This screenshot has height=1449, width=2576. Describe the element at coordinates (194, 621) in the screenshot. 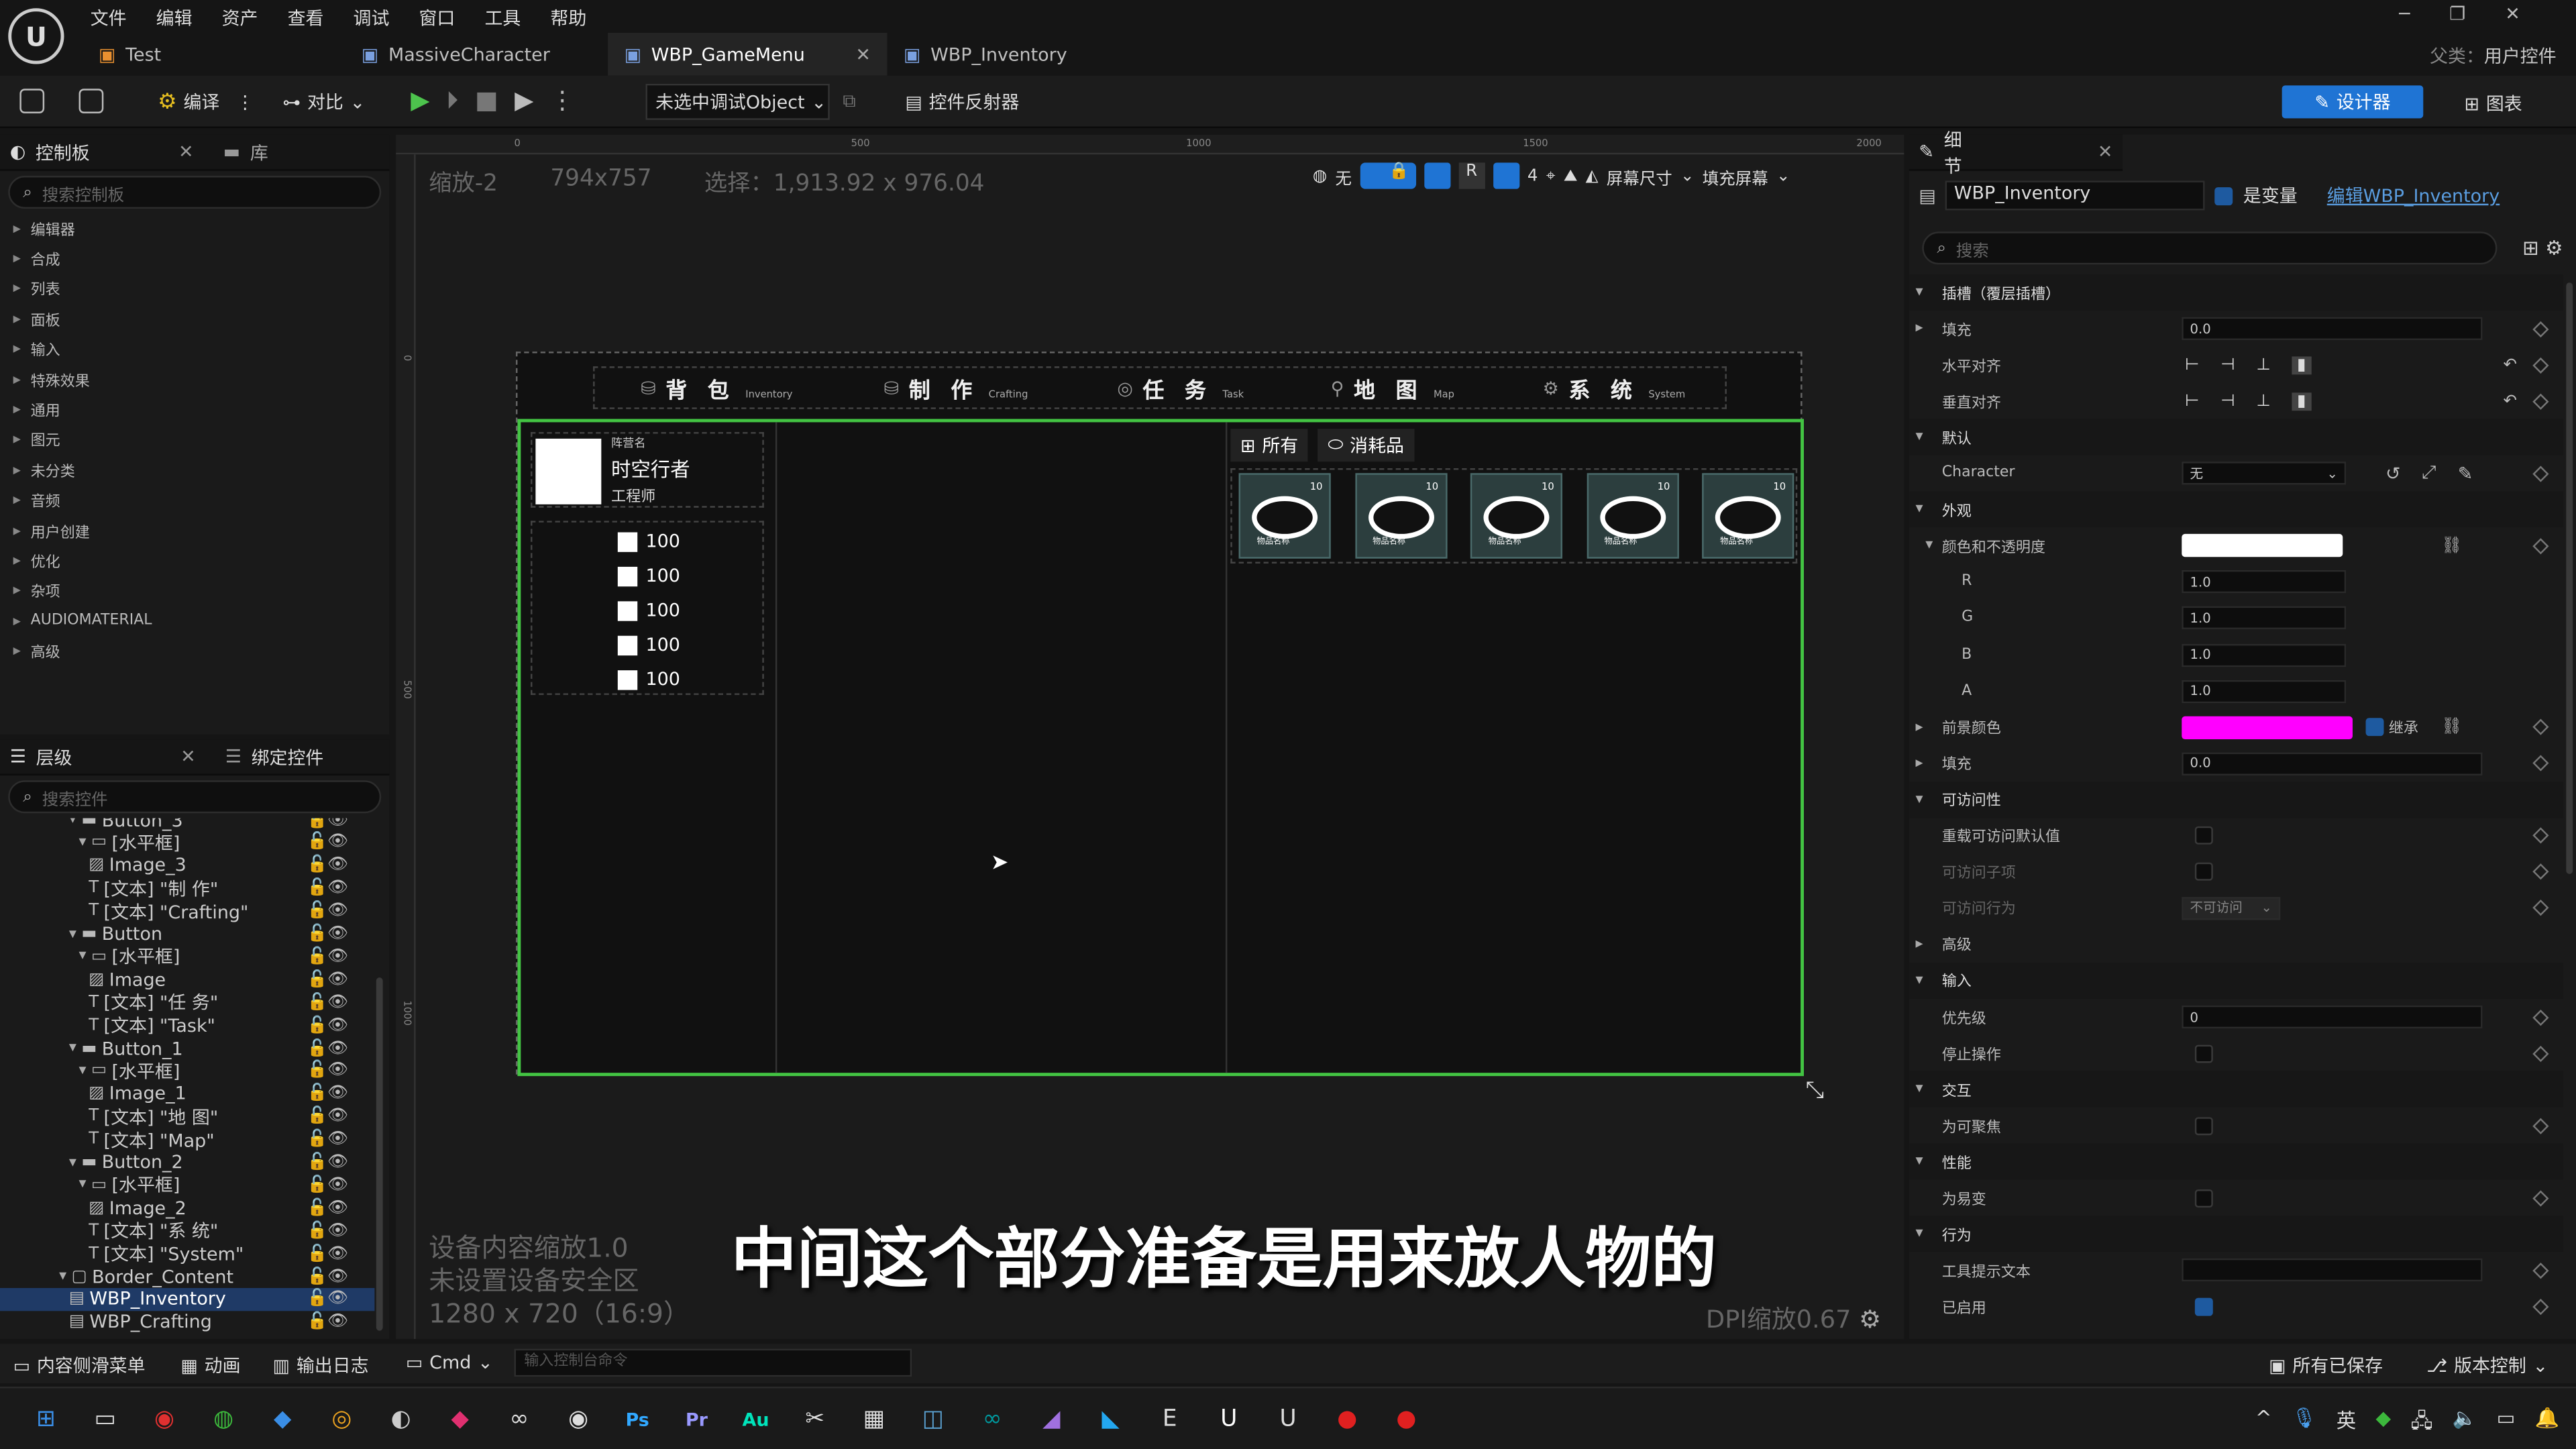

I see `palette-category: AUDIOMATERIAL` at that location.